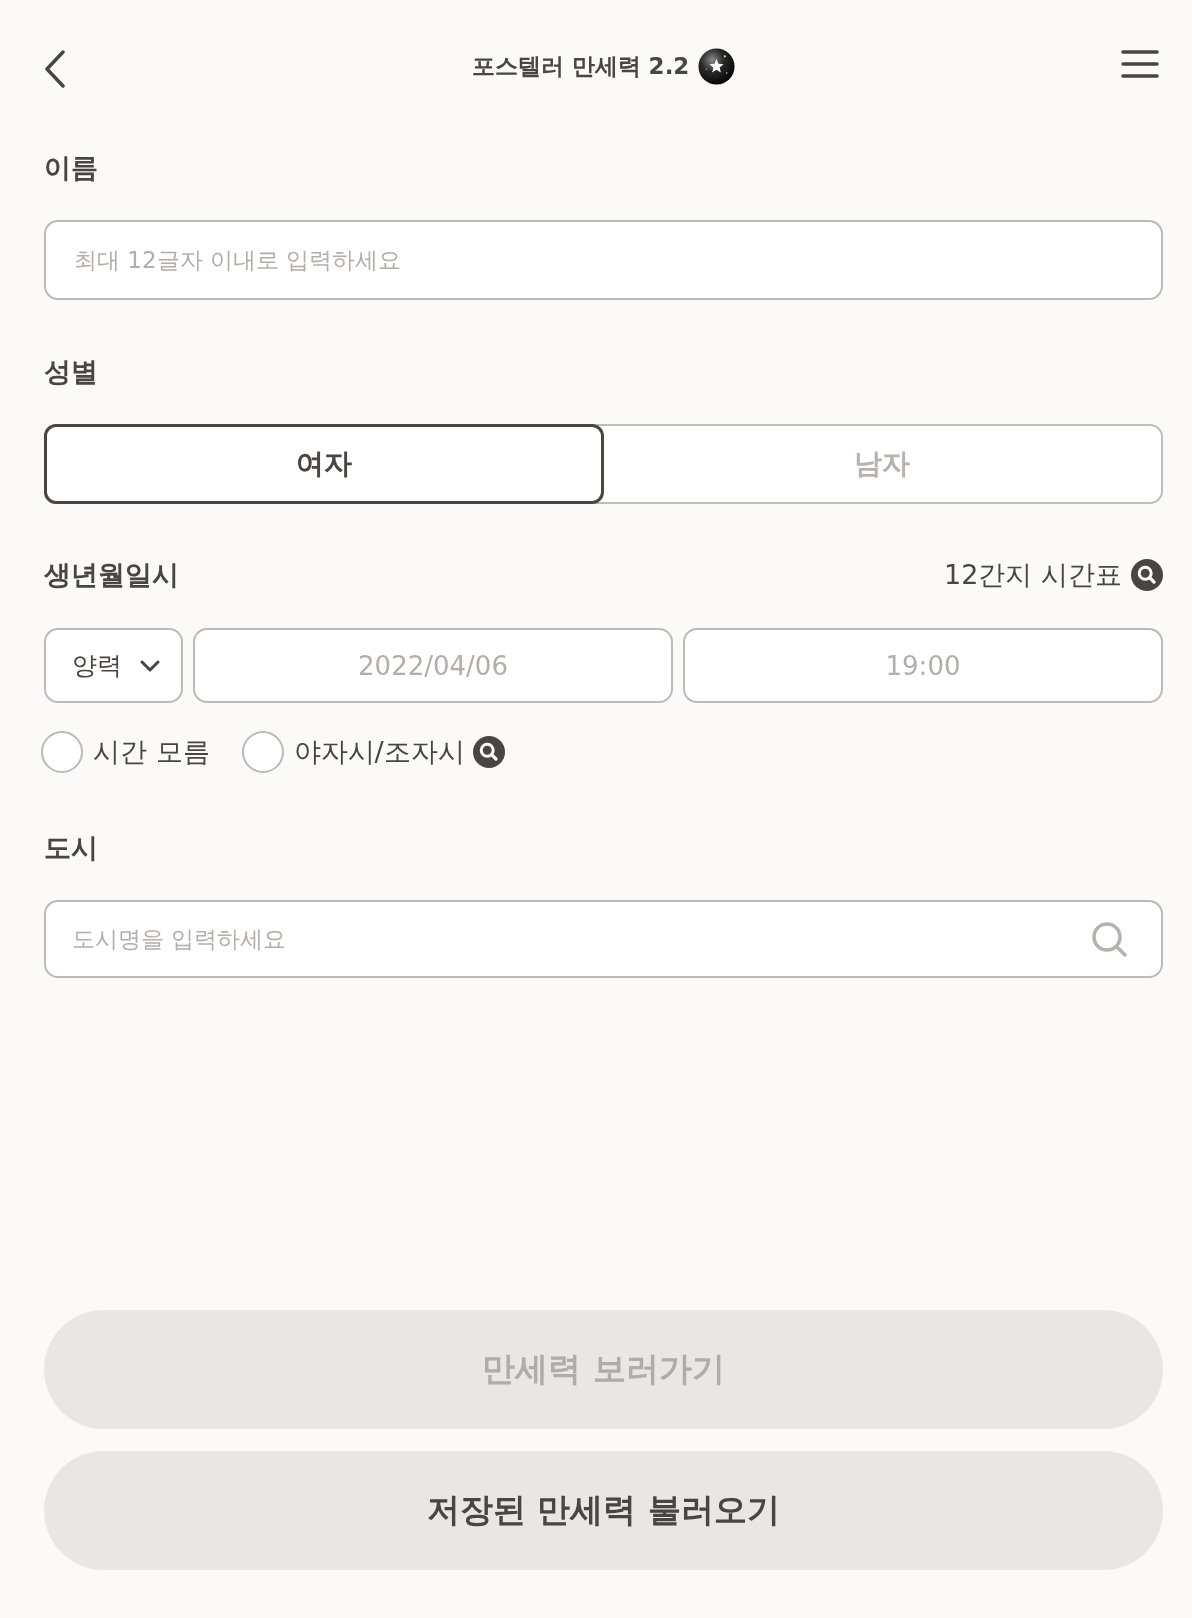 Image resolution: width=1192 pixels, height=1618 pixels. I want to click on menu-icon, so click(1140, 64).